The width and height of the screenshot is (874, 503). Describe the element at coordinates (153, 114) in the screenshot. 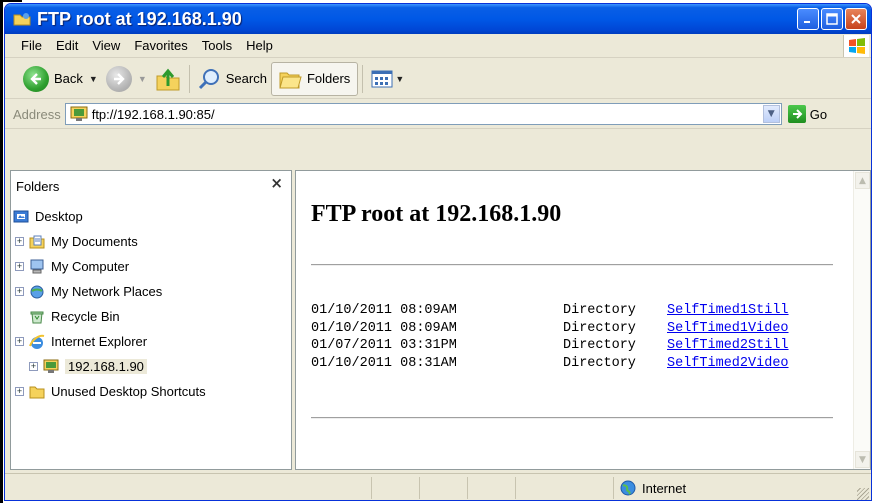

I see `address-value: ftp://192.168.1.90:85/` at that location.